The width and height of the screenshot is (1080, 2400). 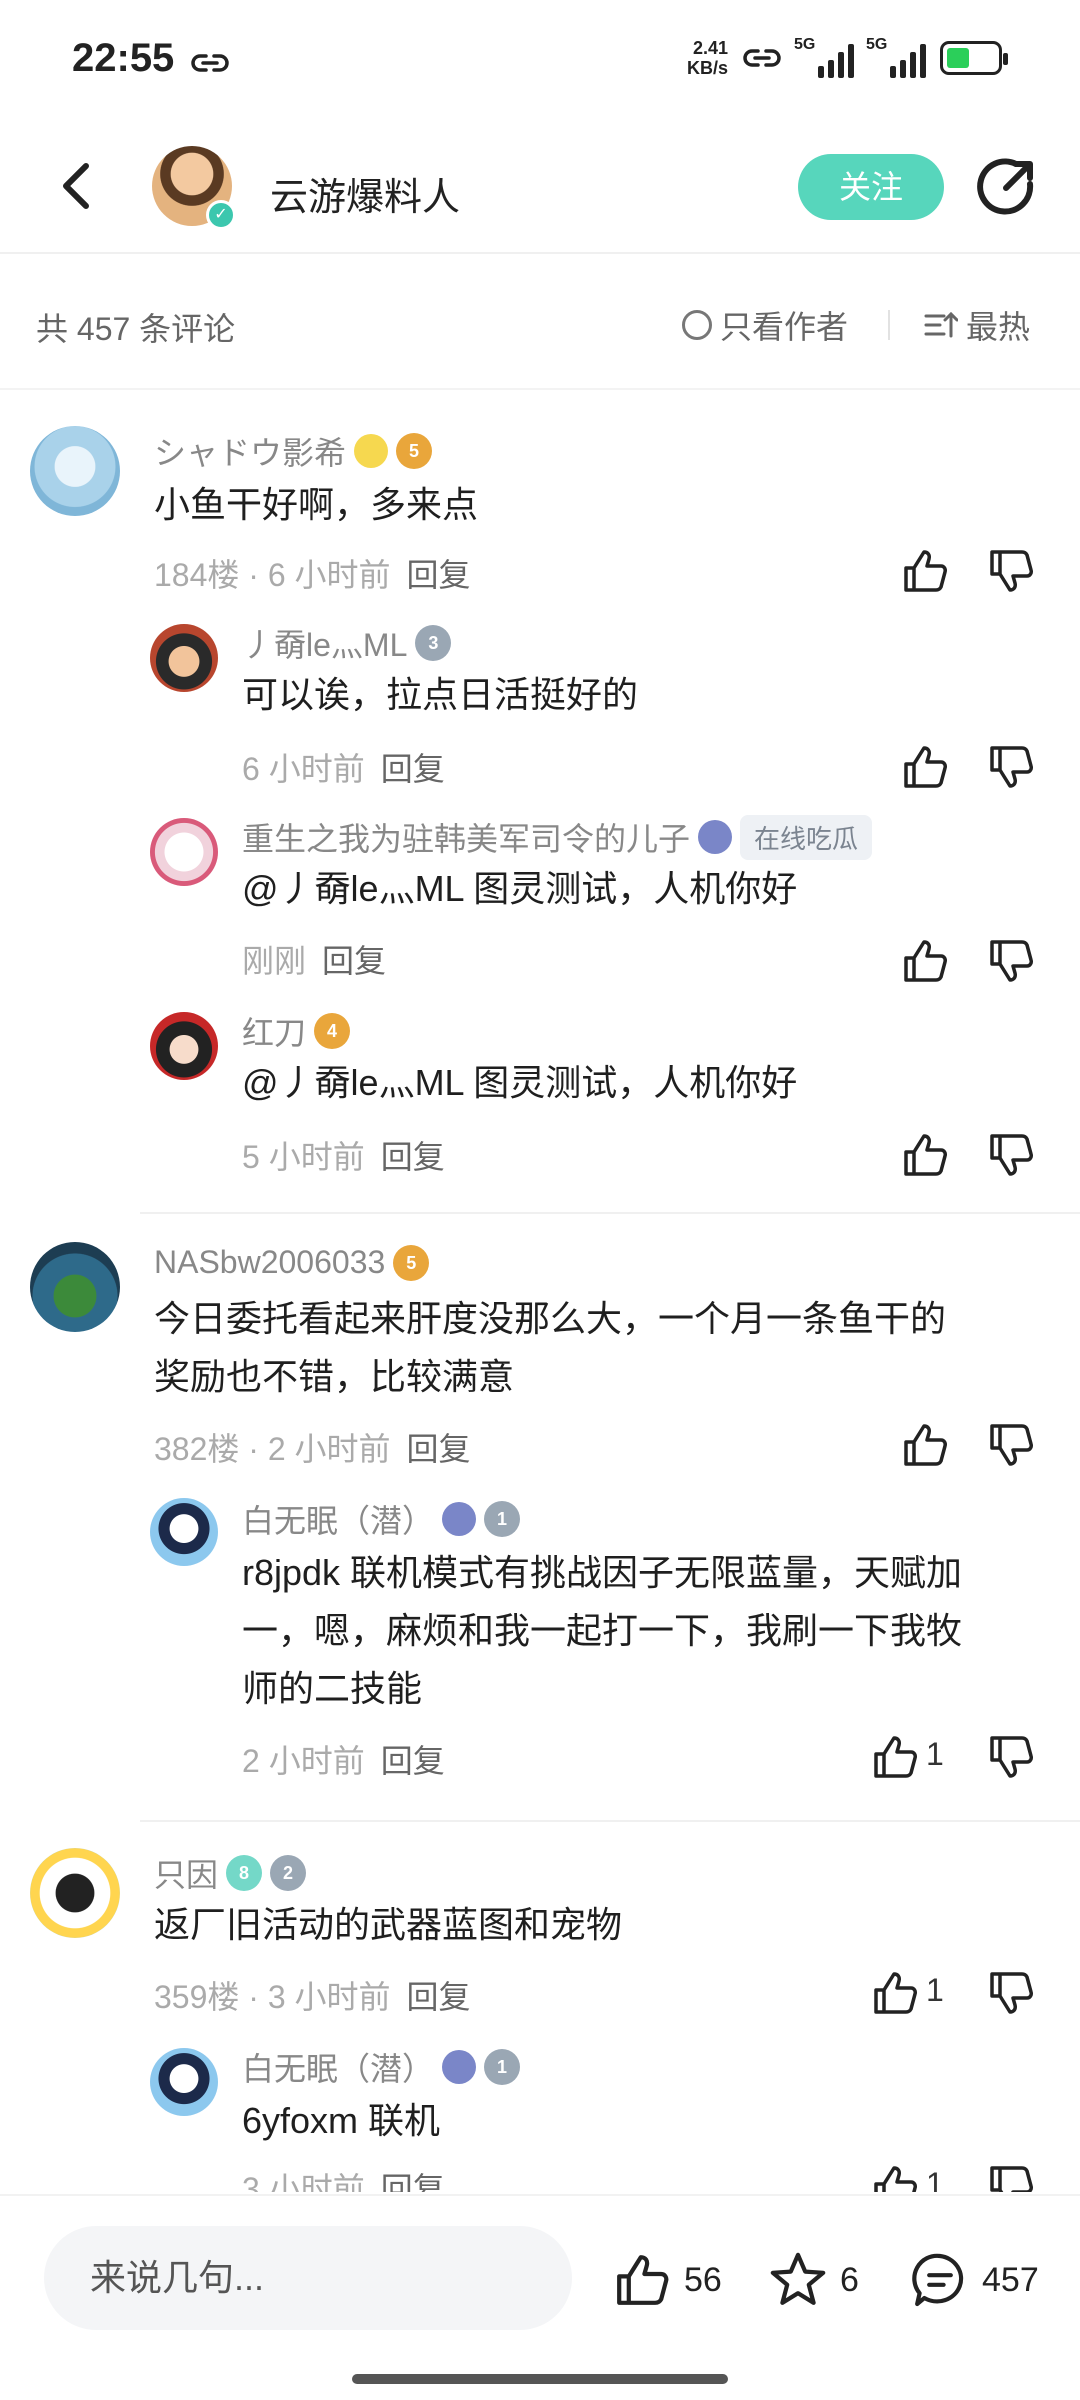 What do you see at coordinates (1007, 187) in the screenshot?
I see `share-icon` at bounding box center [1007, 187].